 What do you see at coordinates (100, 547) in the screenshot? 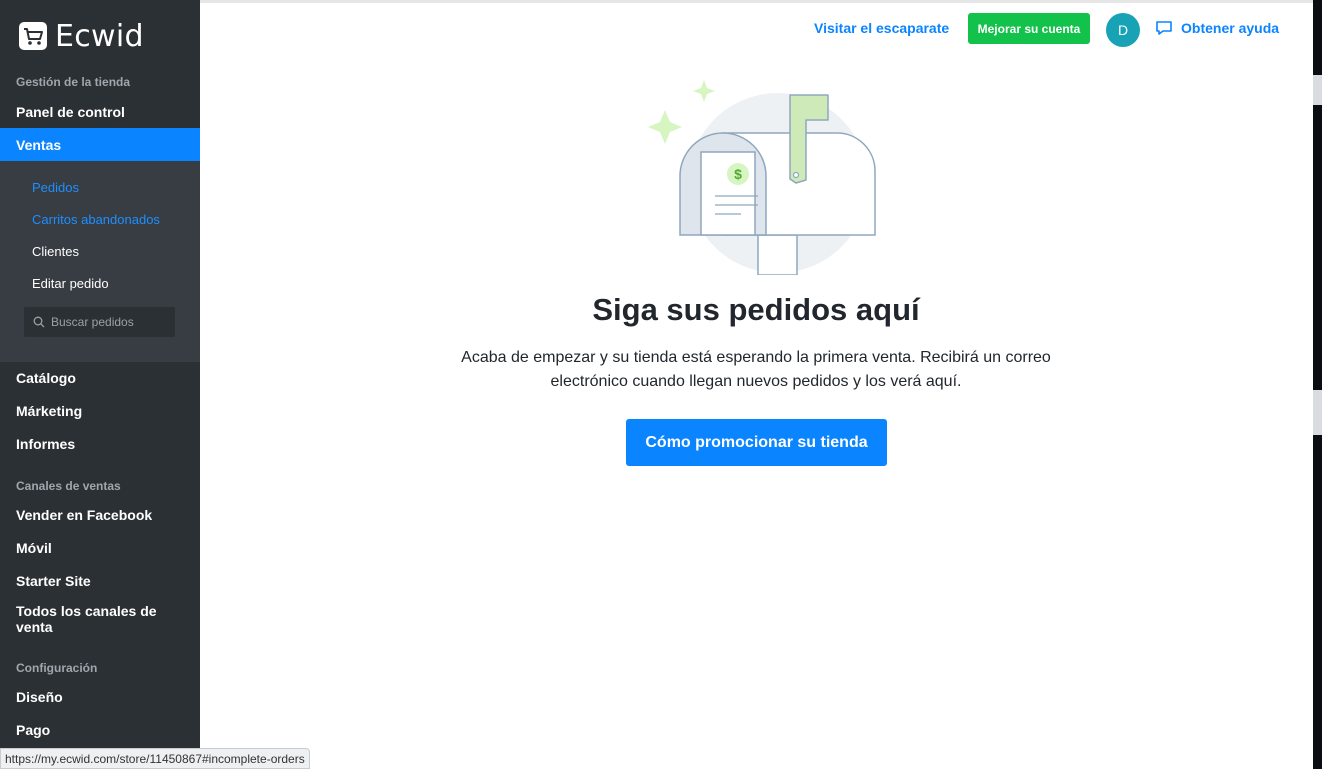
I see `nav-mobile: Móvil` at bounding box center [100, 547].